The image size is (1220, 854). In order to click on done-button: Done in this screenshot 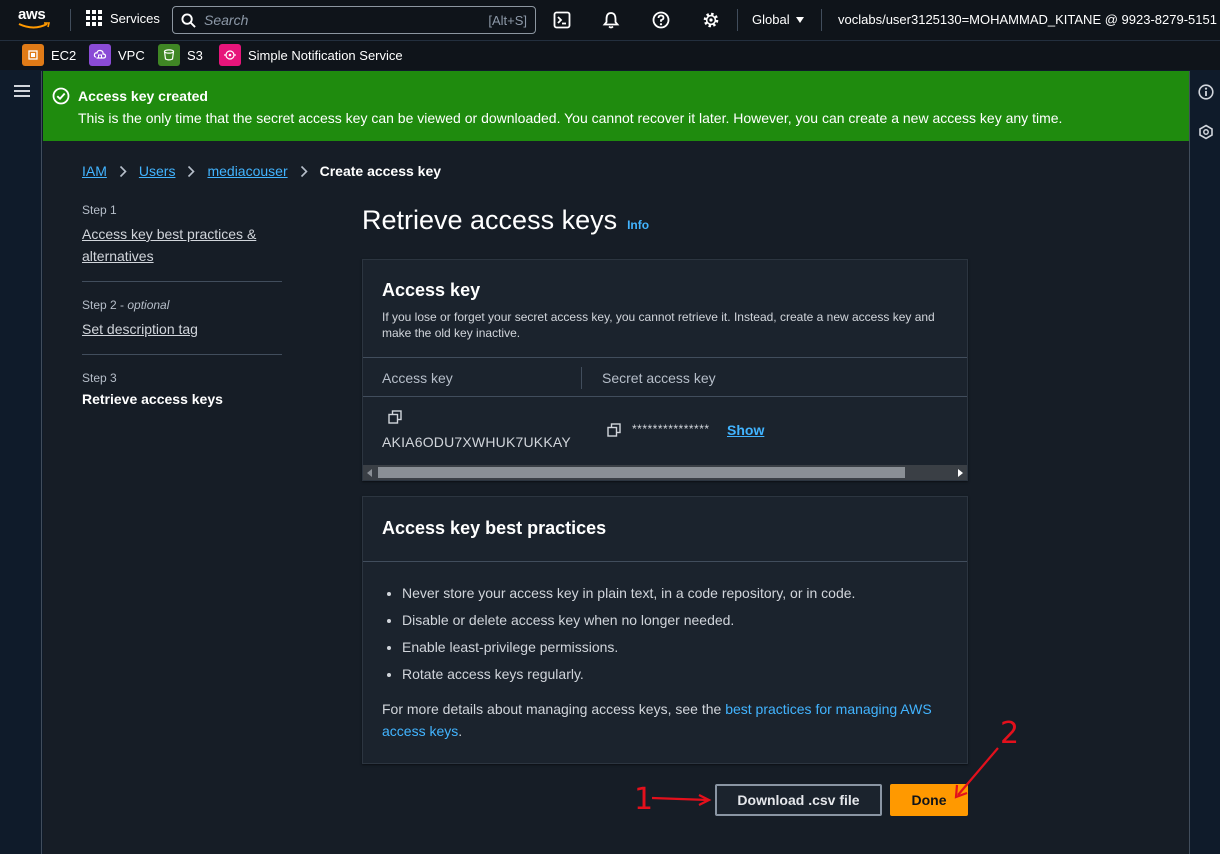, I will do `click(929, 800)`.